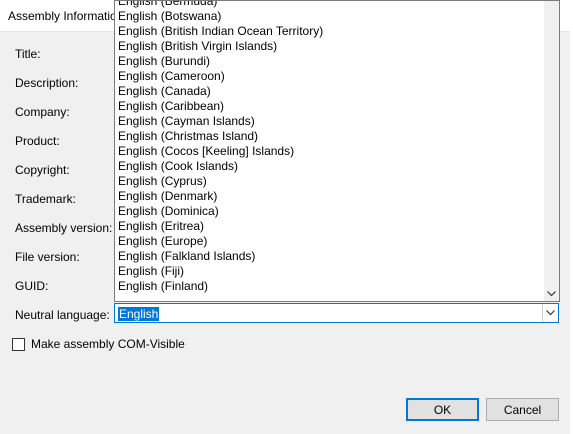  Describe the element at coordinates (329, 181) in the screenshot. I see `list-item: English (Cyprus)` at that location.